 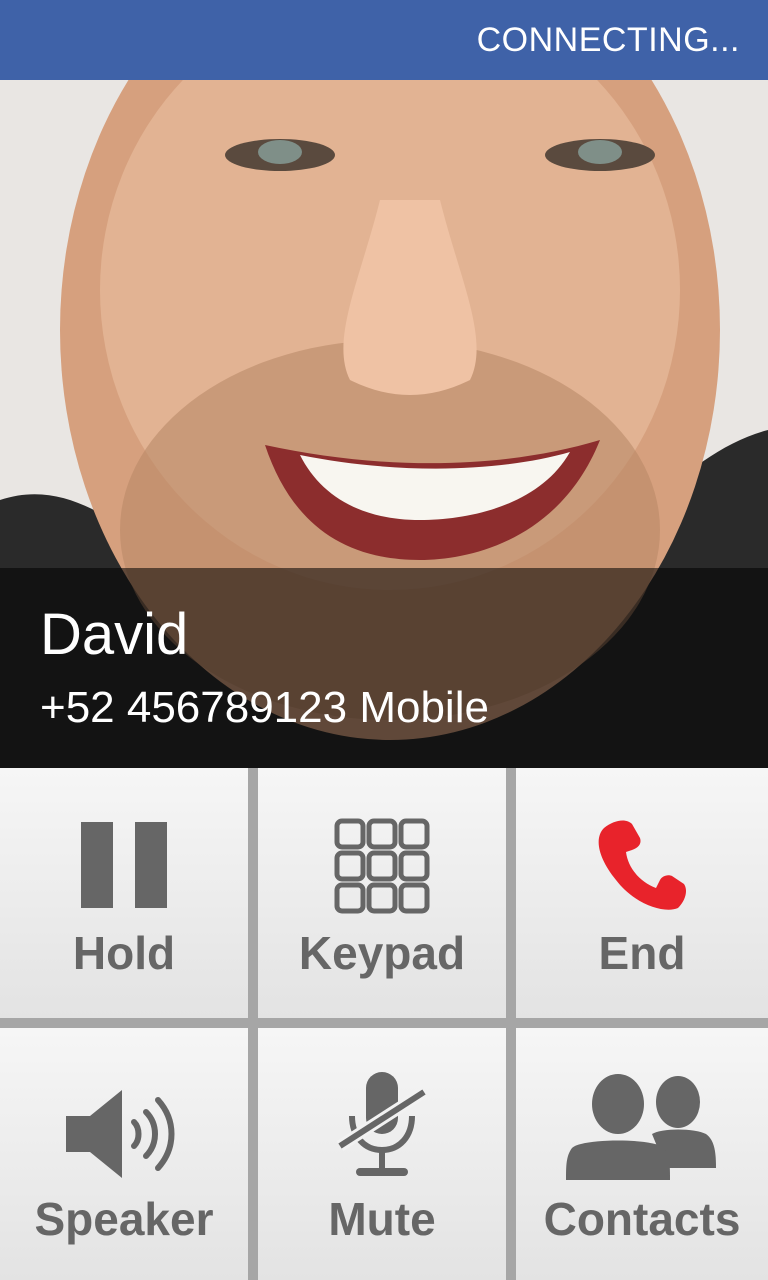 I want to click on end-call-button: End, so click(x=642, y=893).